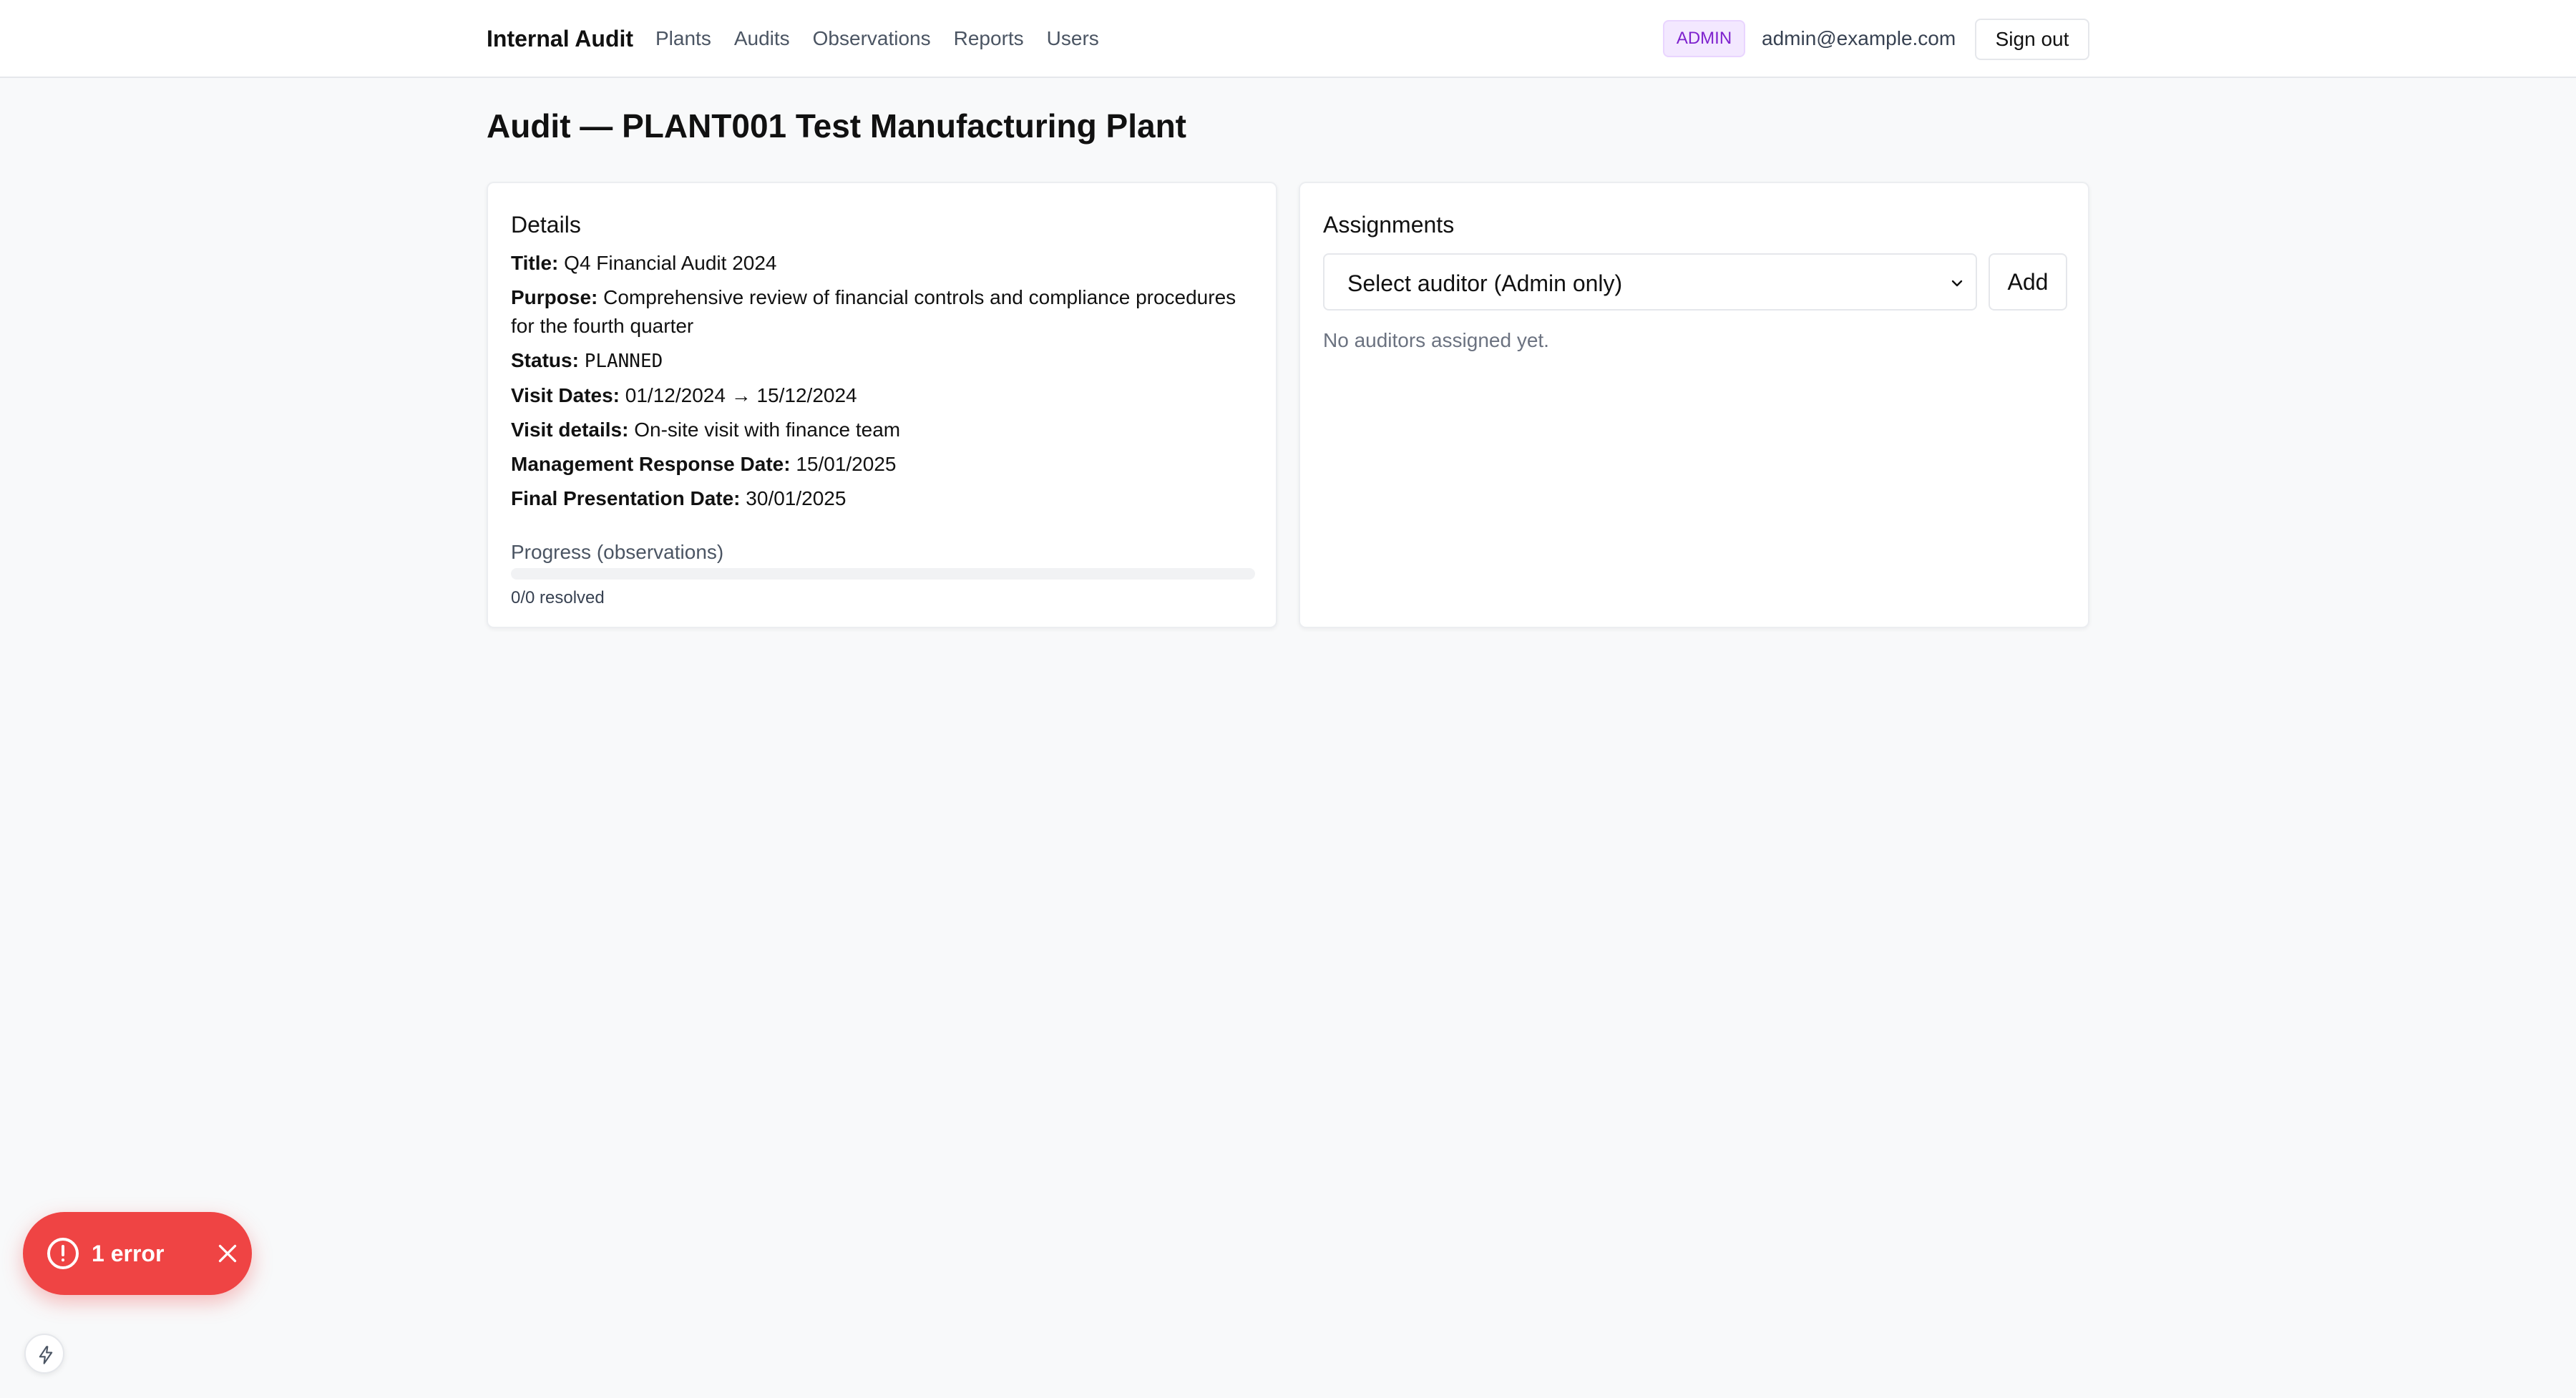  Describe the element at coordinates (767, 430) in the screenshot. I see `detail-visit-details-value: On-site visit with finance team` at that location.